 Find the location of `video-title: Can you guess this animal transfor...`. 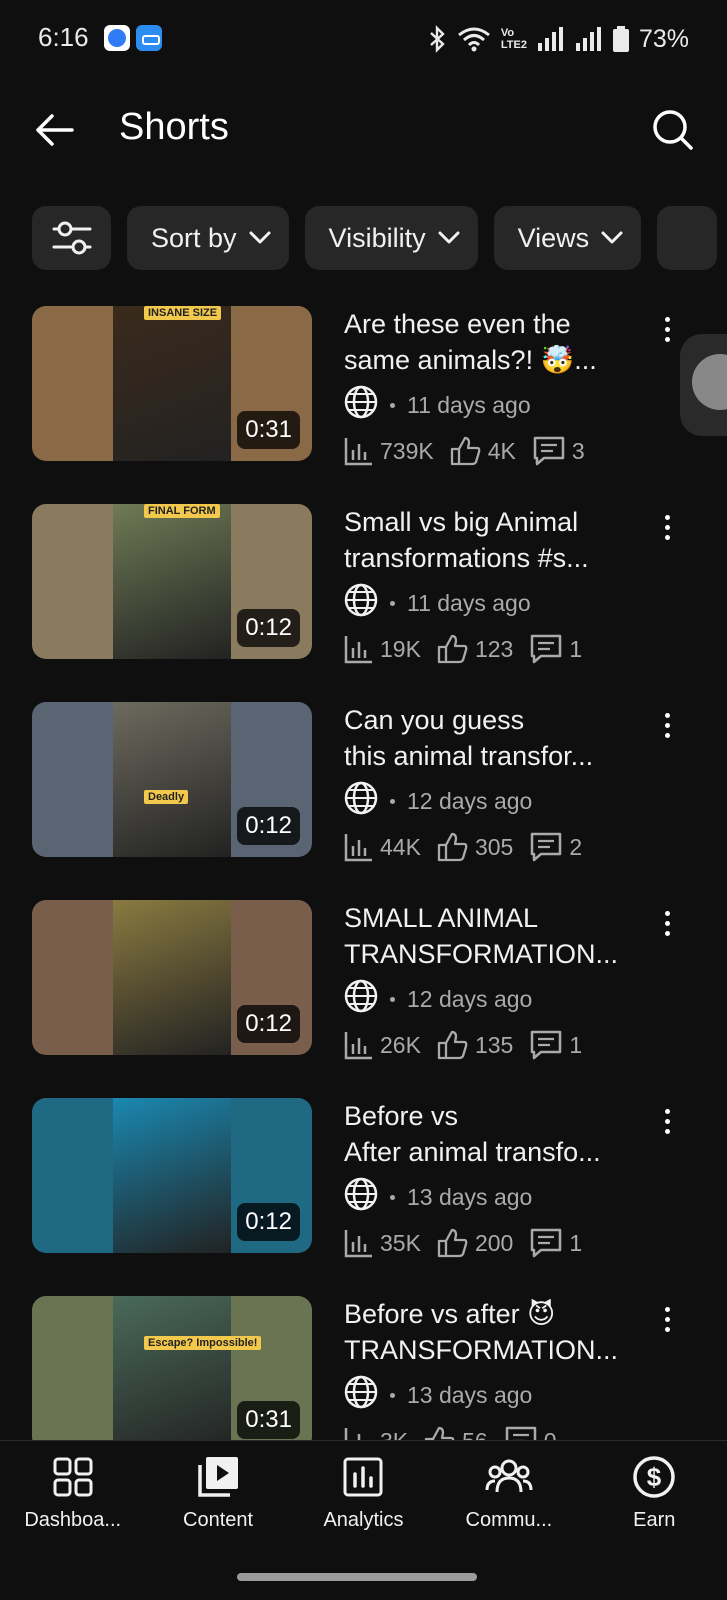

video-title: Can you guess this animal transfor... is located at coordinates (489, 738).